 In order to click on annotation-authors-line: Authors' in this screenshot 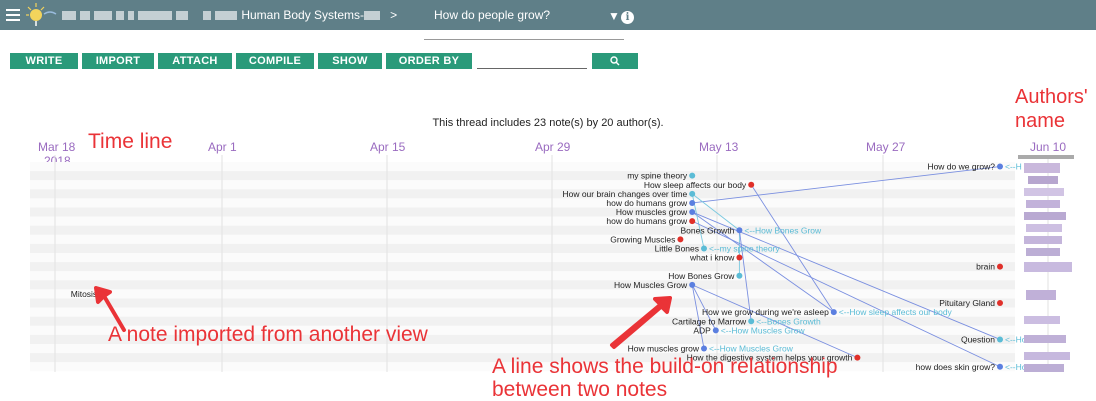, I will do `click(1051, 97)`.